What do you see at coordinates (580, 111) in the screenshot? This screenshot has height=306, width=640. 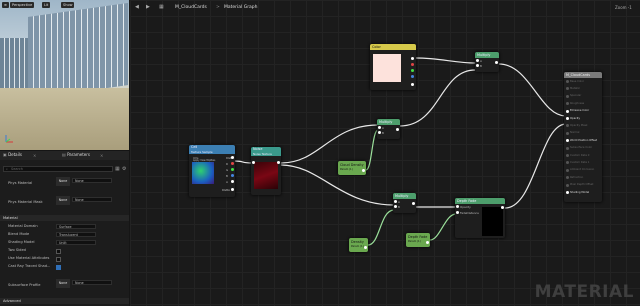 I see `pin-label: Emissive Color` at bounding box center [580, 111].